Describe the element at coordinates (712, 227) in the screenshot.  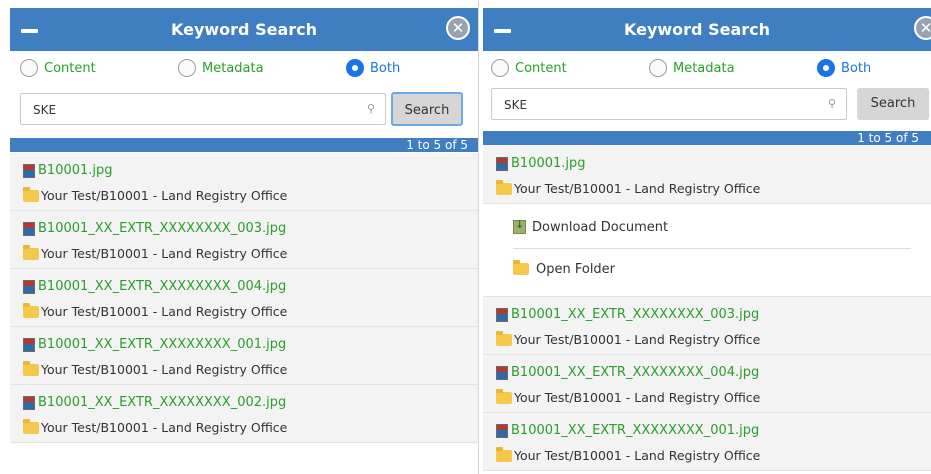
I see `download-document-item: Download Document` at that location.